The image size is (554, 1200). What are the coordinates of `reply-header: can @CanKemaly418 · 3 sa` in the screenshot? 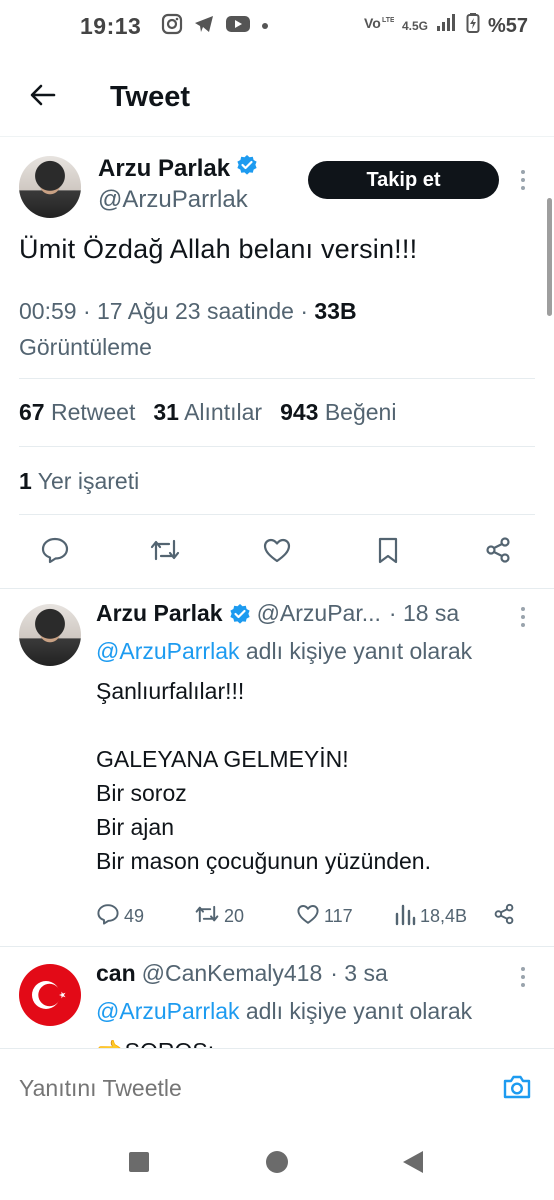 It's located at (242, 973).